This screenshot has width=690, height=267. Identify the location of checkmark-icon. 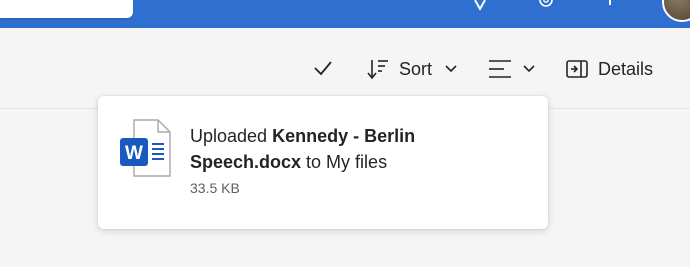
(323, 68).